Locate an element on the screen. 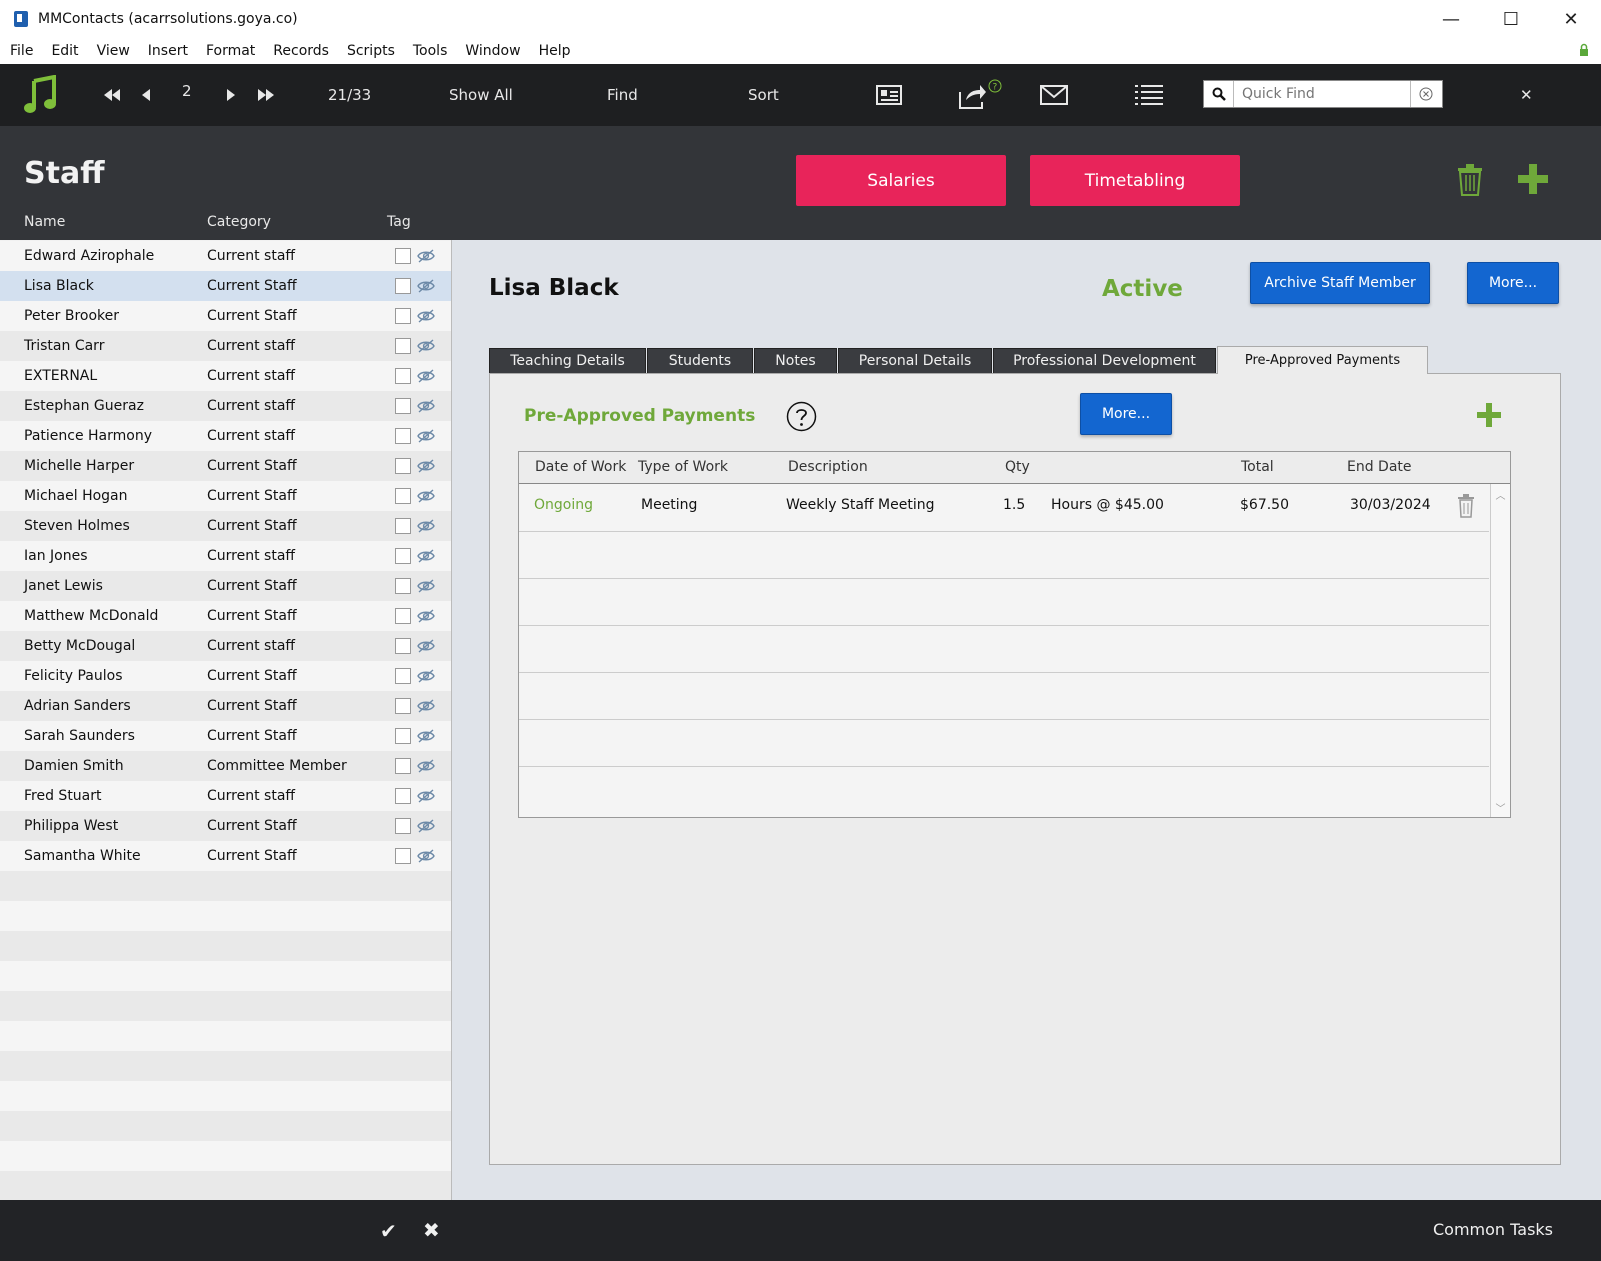 The height and width of the screenshot is (1261, 1601). common-tasks-button: Common Tasks is located at coordinates (1493, 1229).